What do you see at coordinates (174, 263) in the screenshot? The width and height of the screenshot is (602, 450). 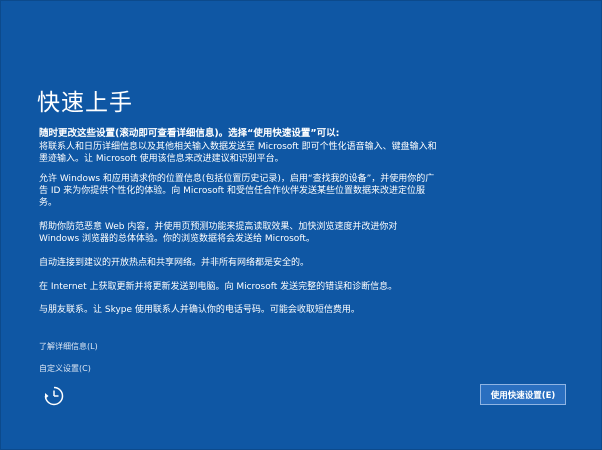 I see `paragraph-line: 自动连接到建议的开放热点和共享网络。并非所有网络都是安全的。` at bounding box center [174, 263].